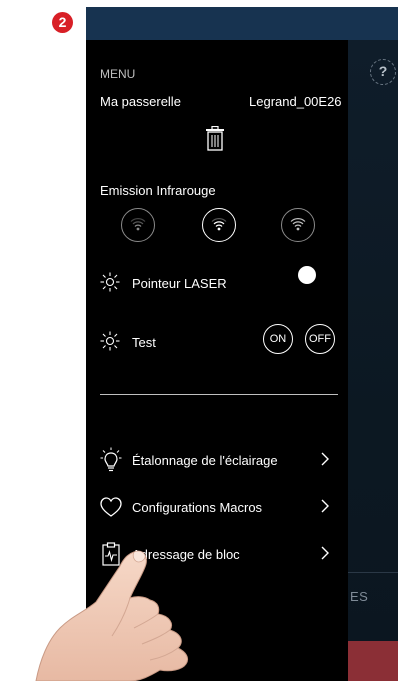 The height and width of the screenshot is (681, 398). I want to click on menu-header: MENU, so click(118, 74).